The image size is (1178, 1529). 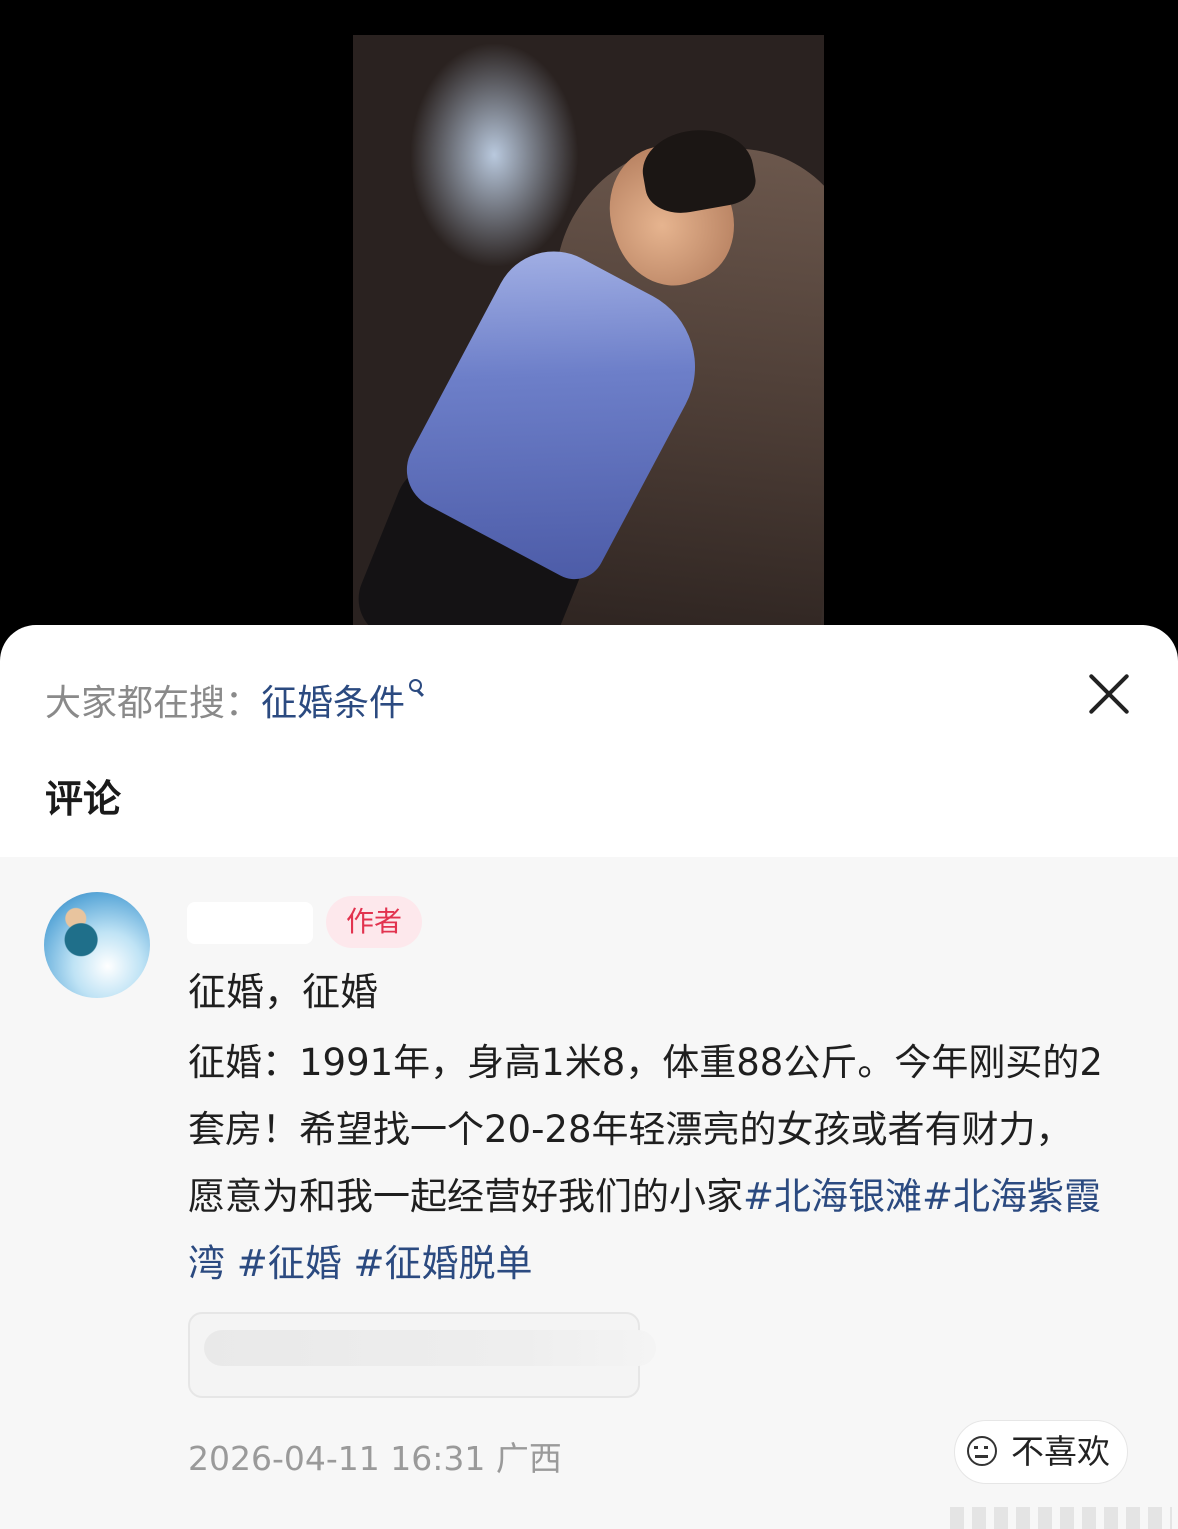 What do you see at coordinates (283, 992) in the screenshot?
I see `comment-first-line: 征婚，征婚` at bounding box center [283, 992].